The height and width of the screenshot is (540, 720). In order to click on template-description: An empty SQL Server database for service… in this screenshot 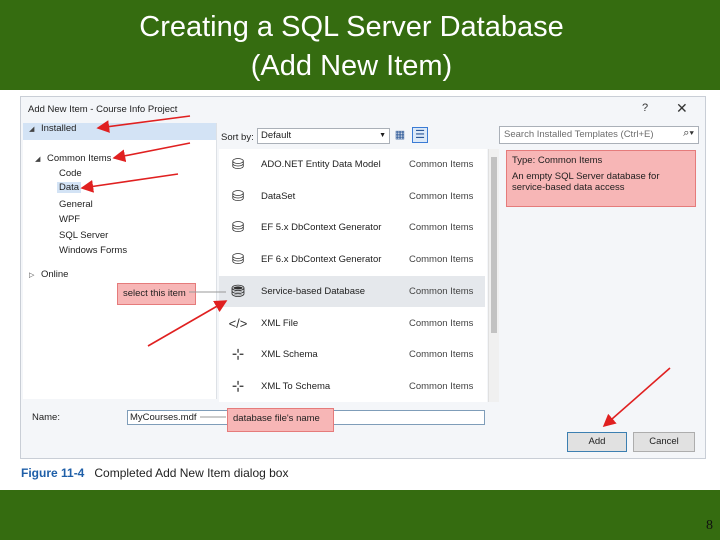, I will do `click(586, 182)`.